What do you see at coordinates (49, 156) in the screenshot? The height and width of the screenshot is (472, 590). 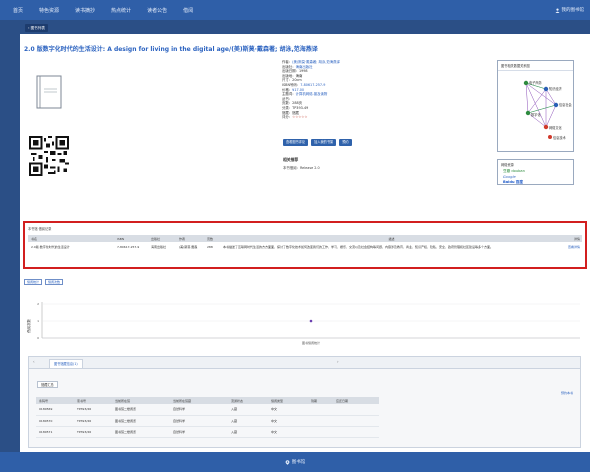 I see `qr-code` at bounding box center [49, 156].